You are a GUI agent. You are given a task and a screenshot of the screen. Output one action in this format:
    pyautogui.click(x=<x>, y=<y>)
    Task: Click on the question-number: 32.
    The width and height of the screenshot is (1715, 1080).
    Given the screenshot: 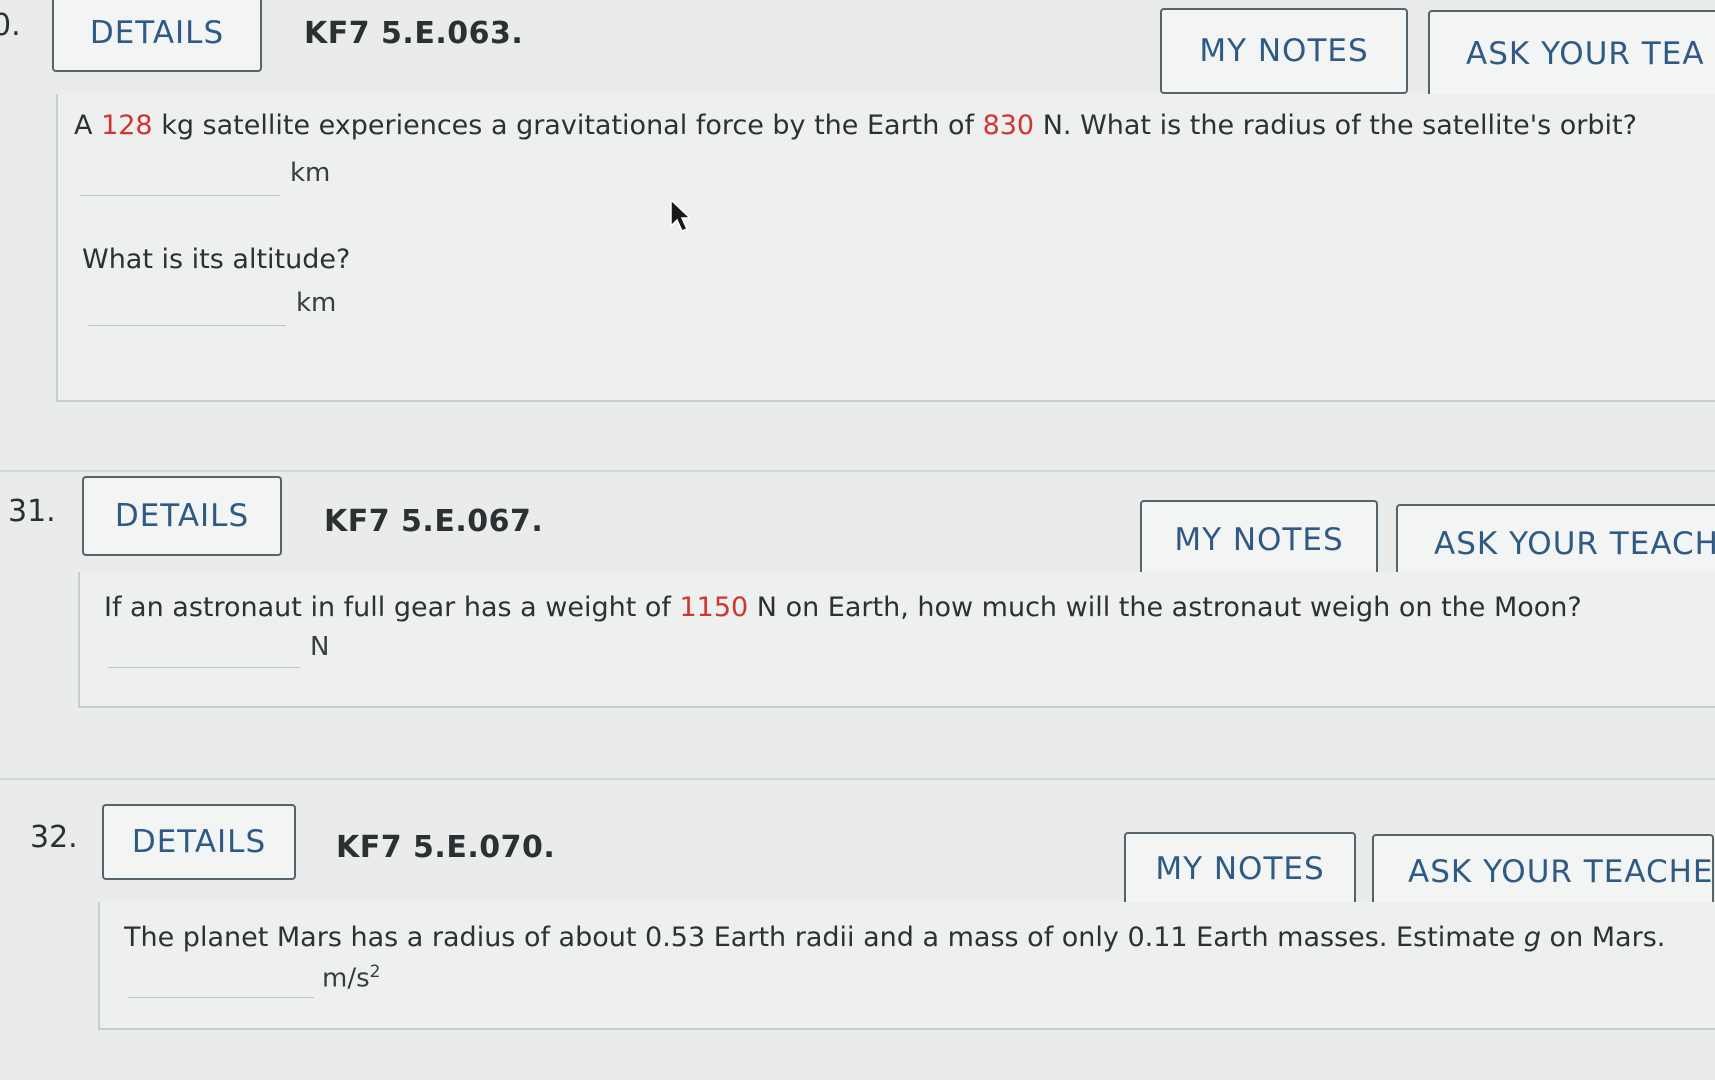 What is the action you would take?
    pyautogui.click(x=54, y=837)
    